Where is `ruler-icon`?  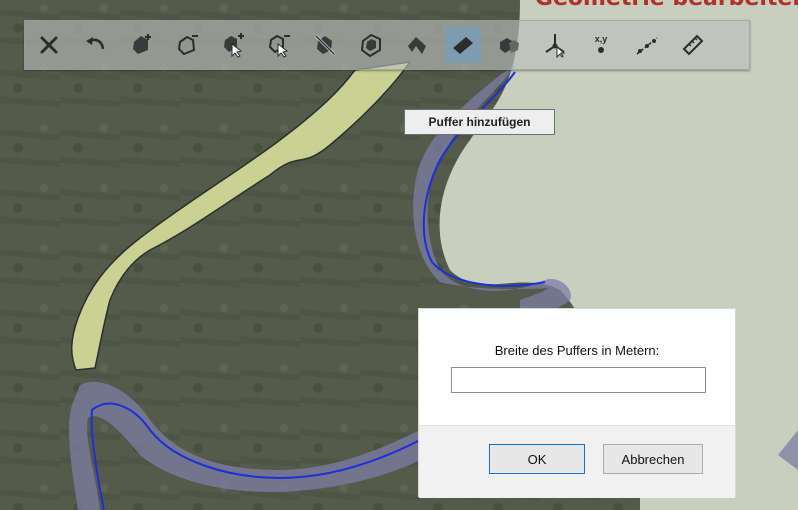 ruler-icon is located at coordinates (463, 45).